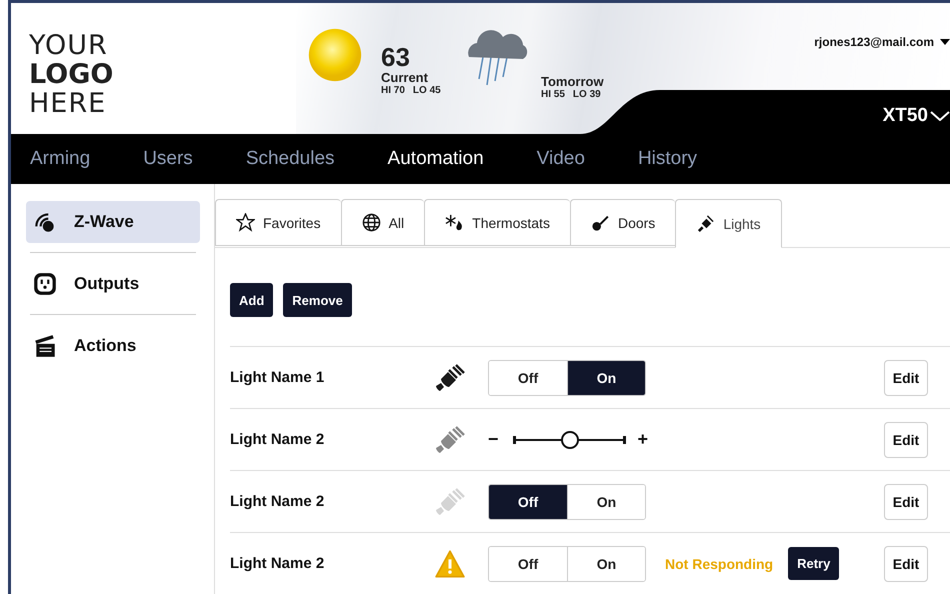 Image resolution: width=950 pixels, height=594 pixels. What do you see at coordinates (393, 90) in the screenshot?
I see `high-temperature: HI 70` at bounding box center [393, 90].